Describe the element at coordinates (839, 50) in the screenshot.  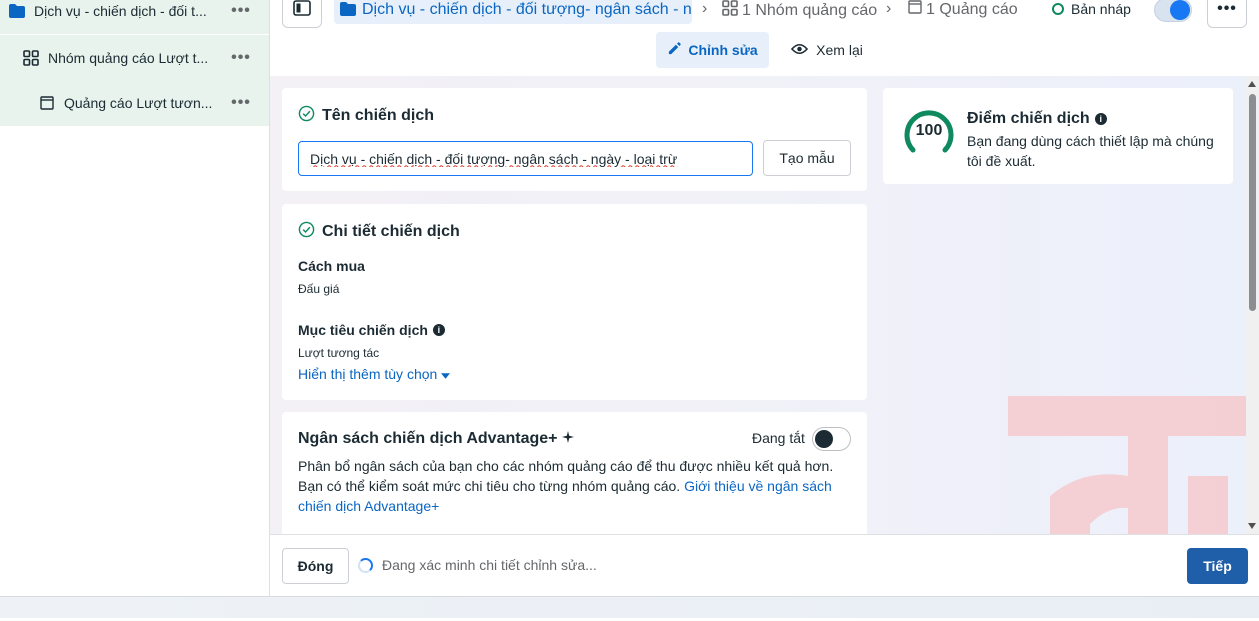
I see `tab-review-label: Xem lại` at that location.